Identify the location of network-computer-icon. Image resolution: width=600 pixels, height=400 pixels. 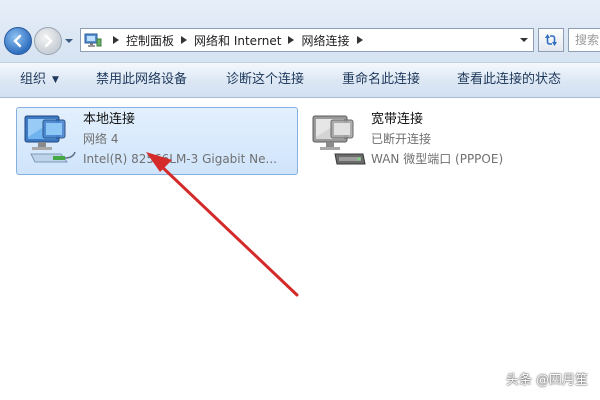
(50, 139).